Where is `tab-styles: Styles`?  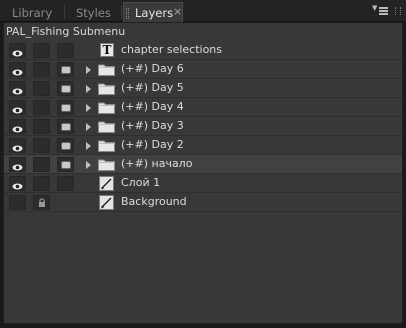
tab-styles: Styles is located at coordinates (93, 12).